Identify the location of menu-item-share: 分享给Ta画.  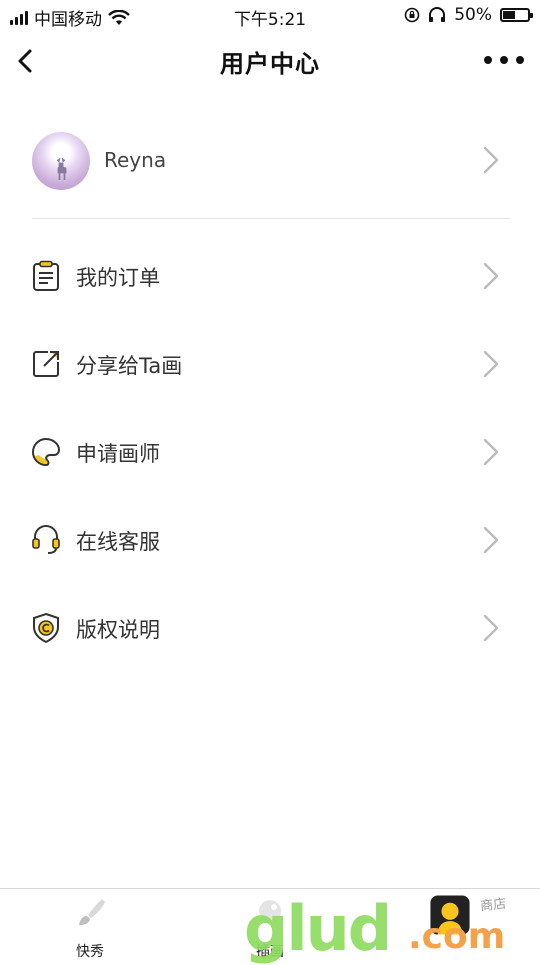
(270, 364).